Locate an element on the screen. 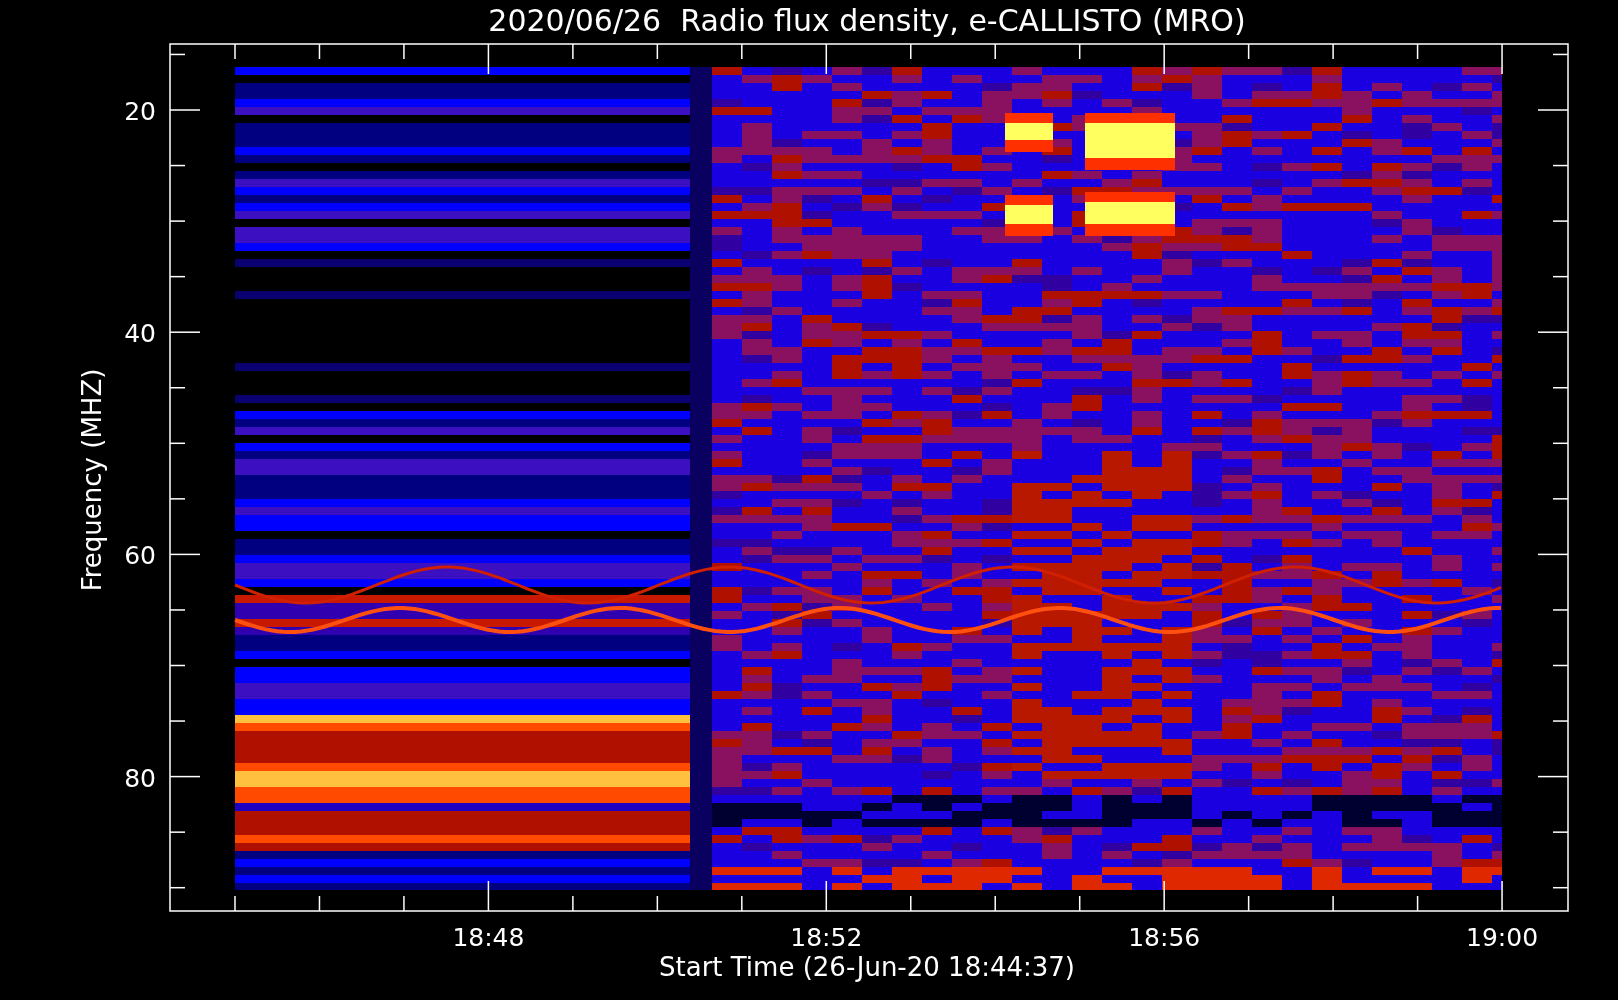 The height and width of the screenshot is (1000, 1618). y-tick-label: 20 is located at coordinates (140, 111).